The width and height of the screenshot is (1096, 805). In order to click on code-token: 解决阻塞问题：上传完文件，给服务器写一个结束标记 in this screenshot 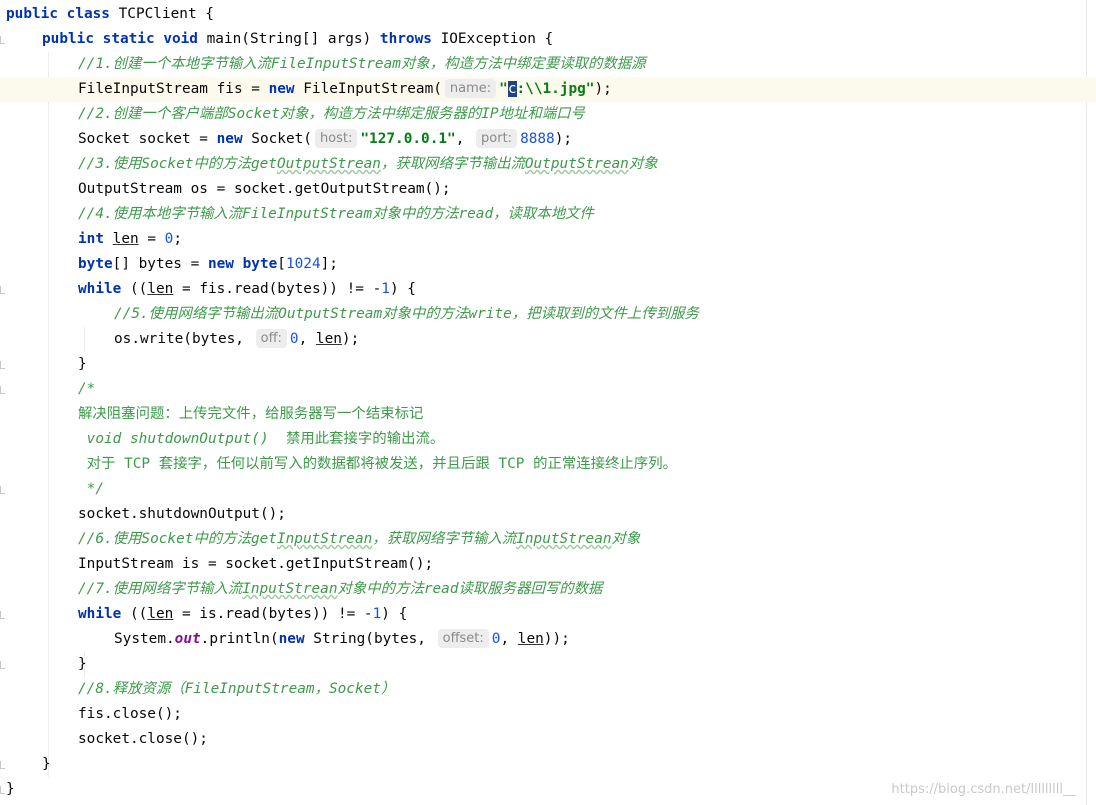, I will do `click(251, 414)`.